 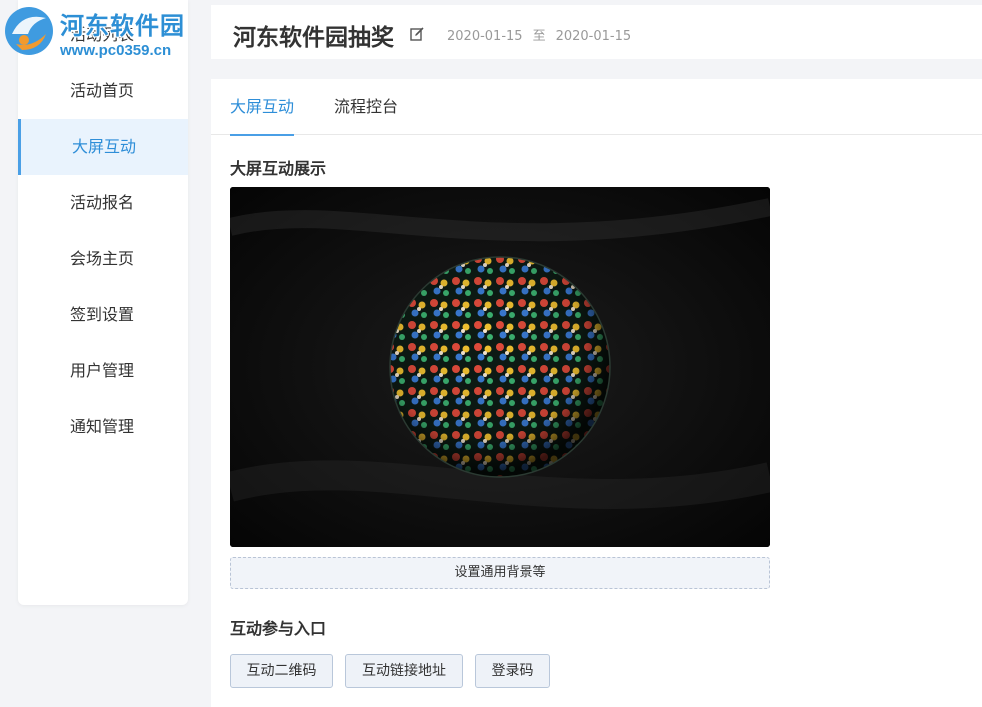 I want to click on date-separator: 至, so click(x=539, y=36).